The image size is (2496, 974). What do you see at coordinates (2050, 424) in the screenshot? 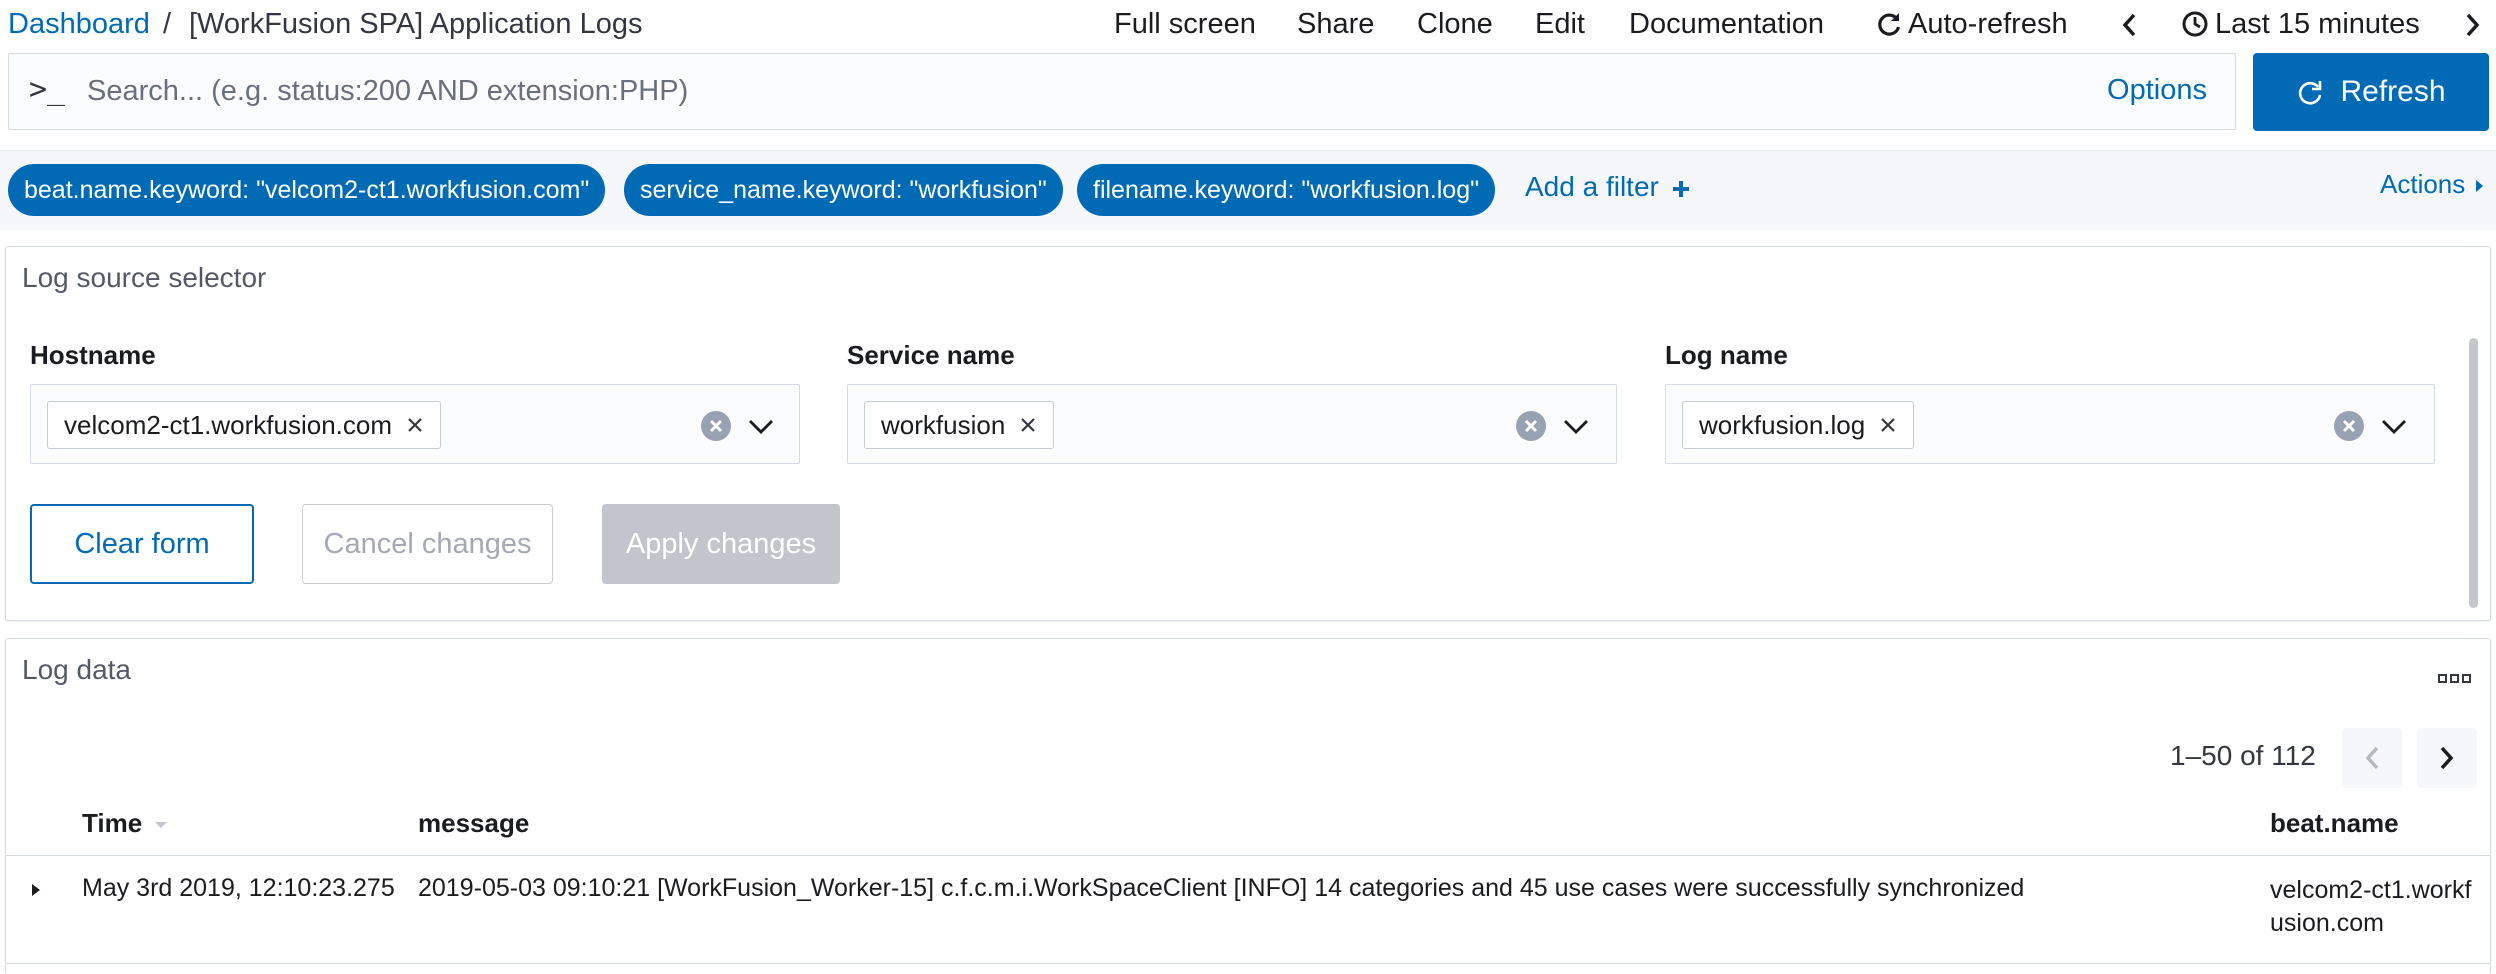
I see `log-name-combobox: workfusion.log` at bounding box center [2050, 424].